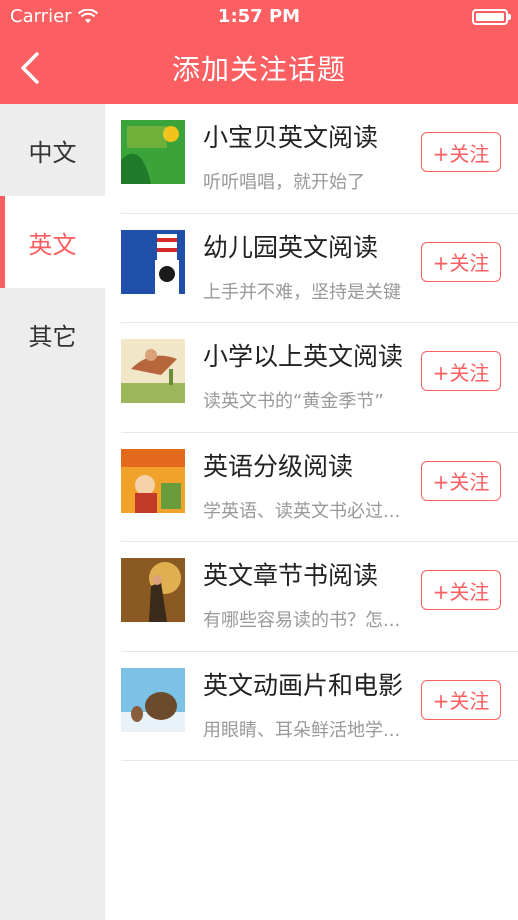  I want to click on sidebar-item-chinese: 中文, so click(52, 150).